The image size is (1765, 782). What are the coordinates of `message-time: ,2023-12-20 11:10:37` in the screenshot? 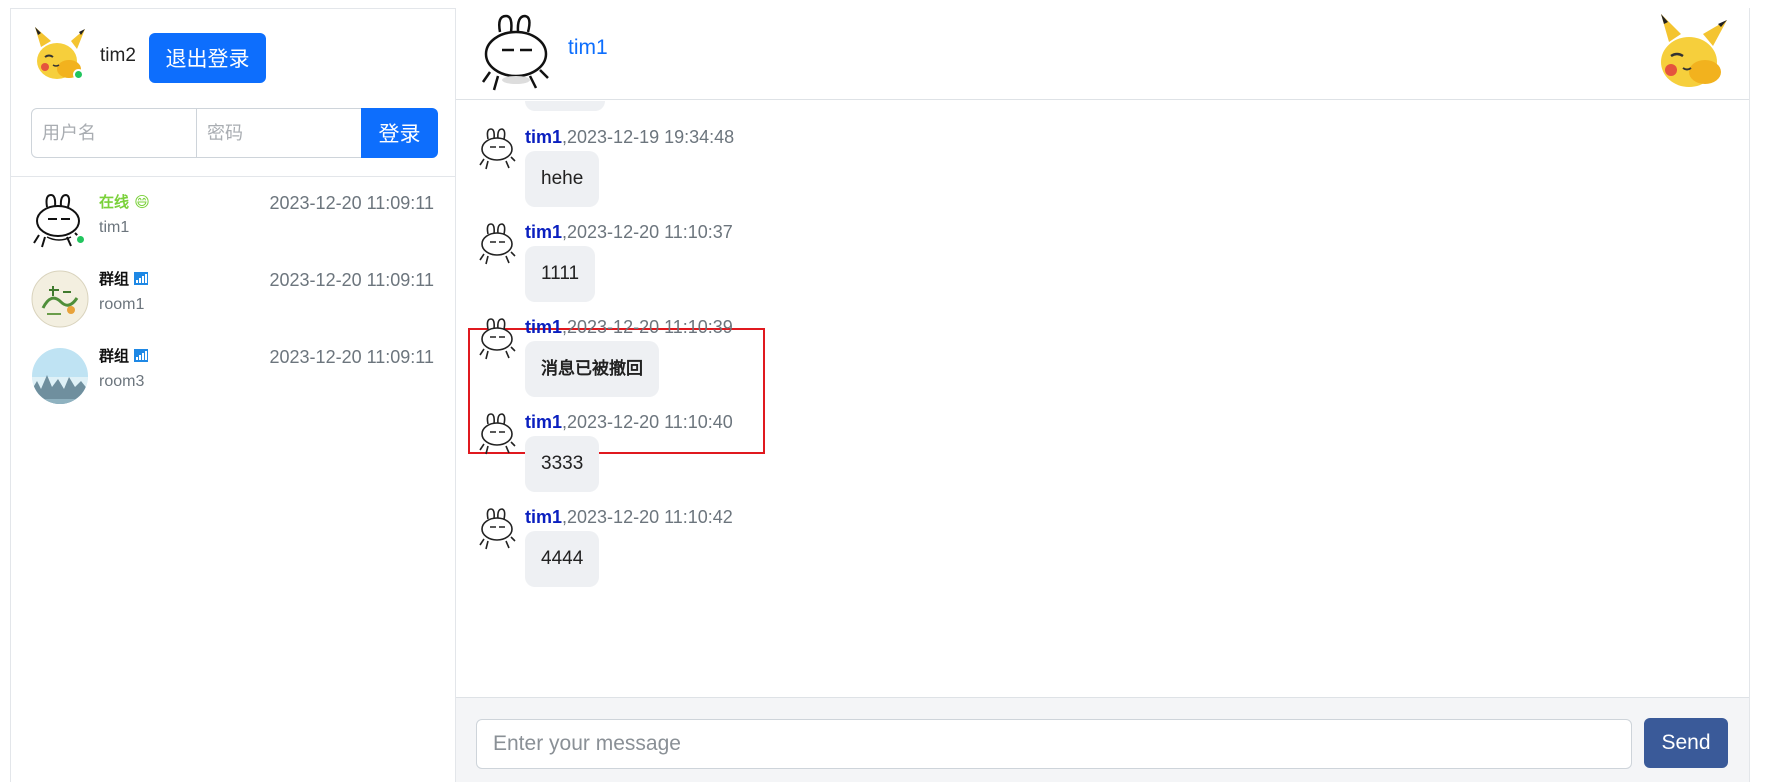 It's located at (647, 232).